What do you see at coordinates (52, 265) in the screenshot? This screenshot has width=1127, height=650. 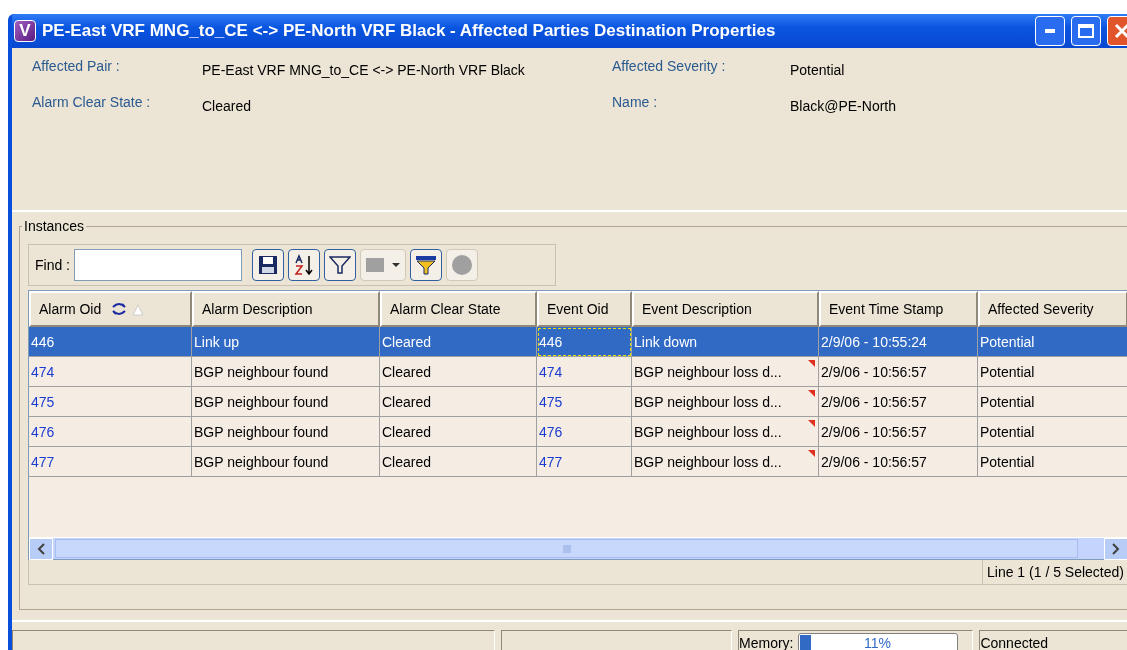 I see `find-label: Find :` at bounding box center [52, 265].